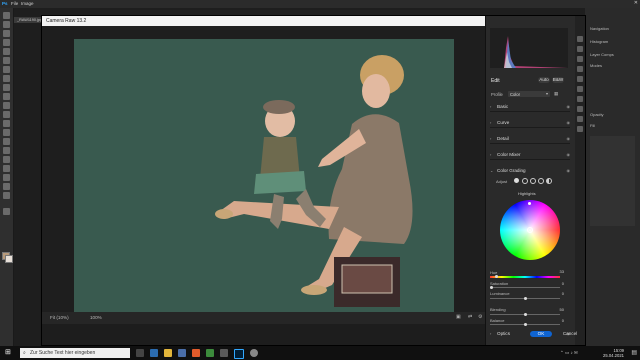 The height and width of the screenshot is (360, 640). Describe the element at coordinates (530, 123) in the screenshot. I see `section-curve: › Curve ◉` at that location.